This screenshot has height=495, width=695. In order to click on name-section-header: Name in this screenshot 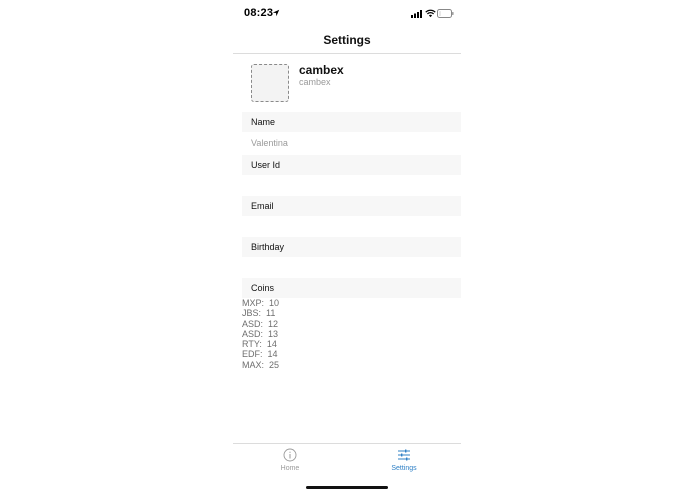, I will do `click(351, 122)`.